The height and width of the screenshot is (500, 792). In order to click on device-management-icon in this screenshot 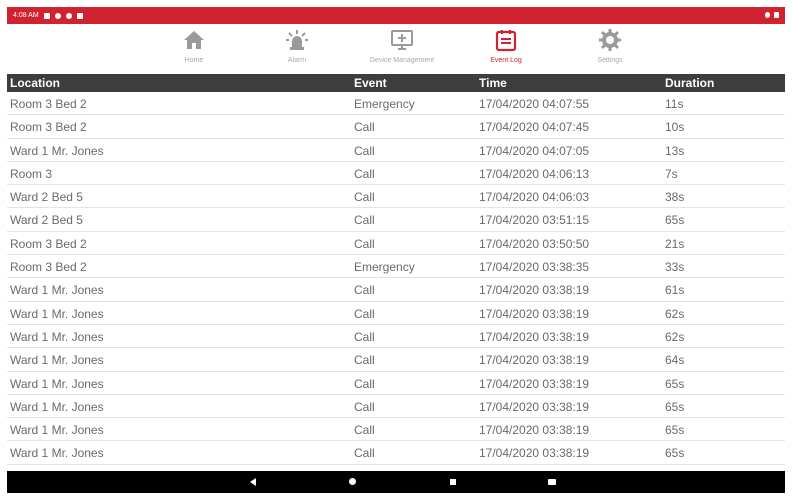, I will do `click(402, 40)`.